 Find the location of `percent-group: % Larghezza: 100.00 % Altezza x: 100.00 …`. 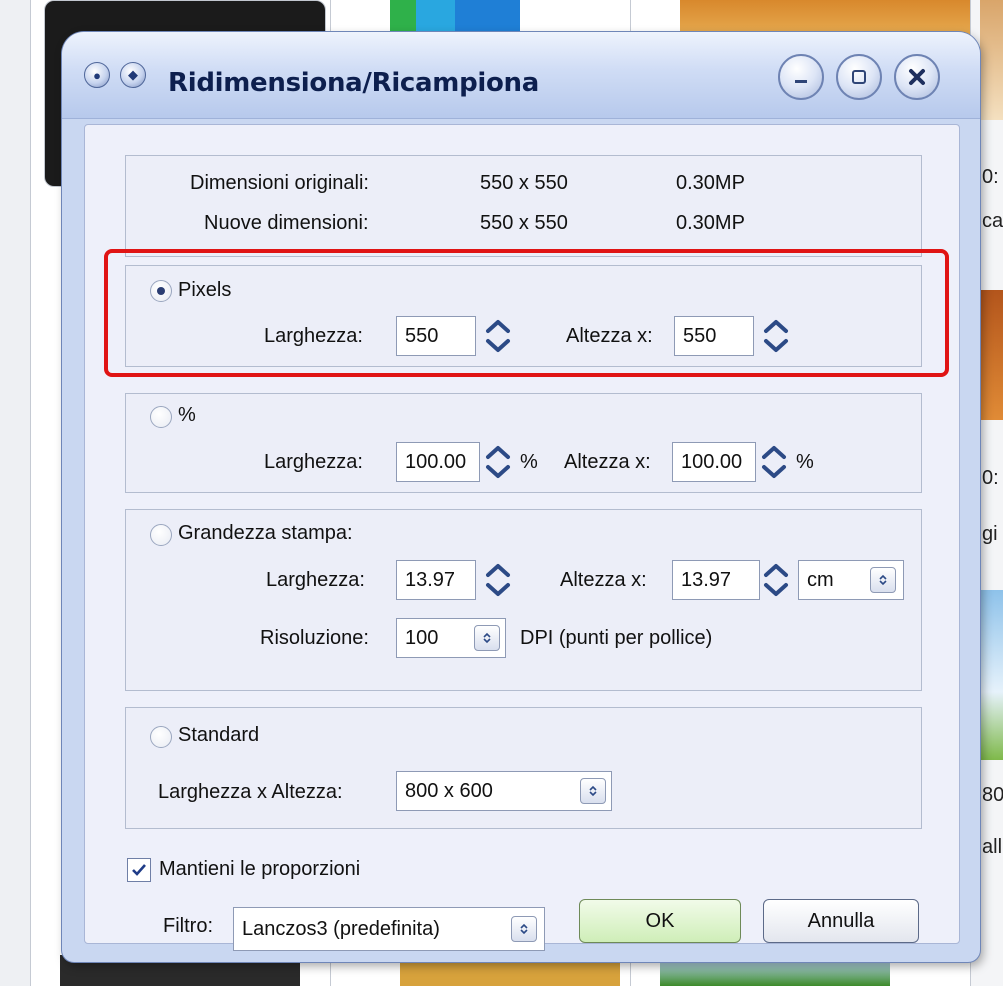

percent-group: % Larghezza: 100.00 % Altezza x: 100.00 … is located at coordinates (523, 443).